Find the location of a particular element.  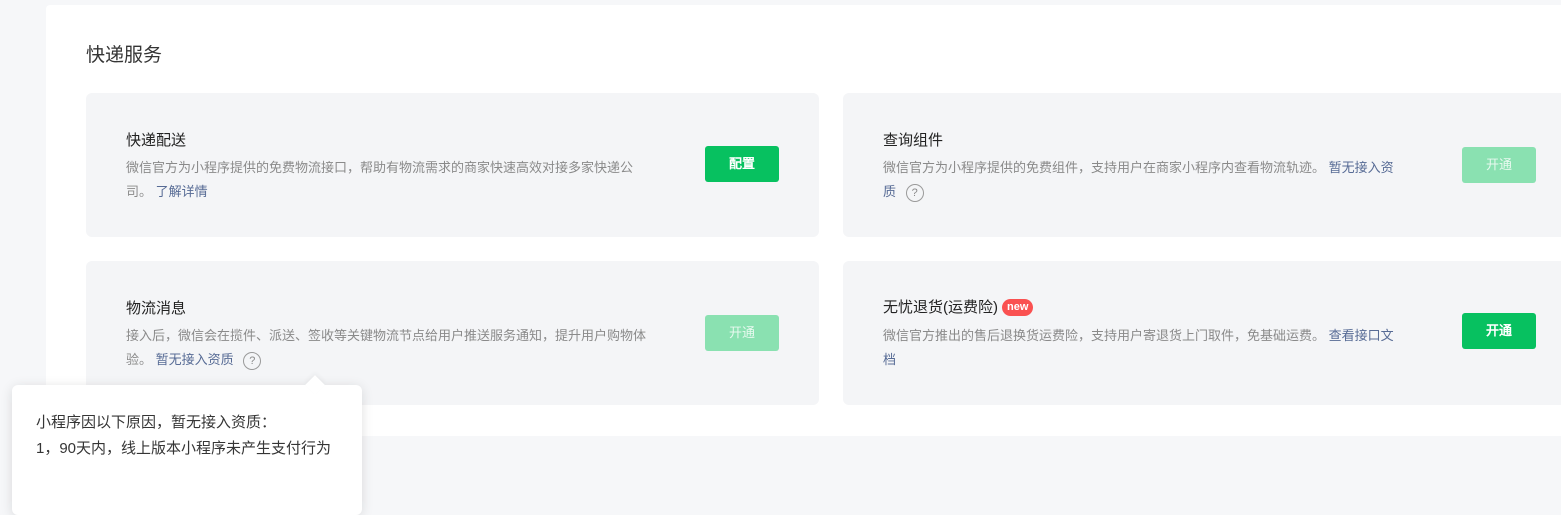

configure-button: 配置 is located at coordinates (742, 164).